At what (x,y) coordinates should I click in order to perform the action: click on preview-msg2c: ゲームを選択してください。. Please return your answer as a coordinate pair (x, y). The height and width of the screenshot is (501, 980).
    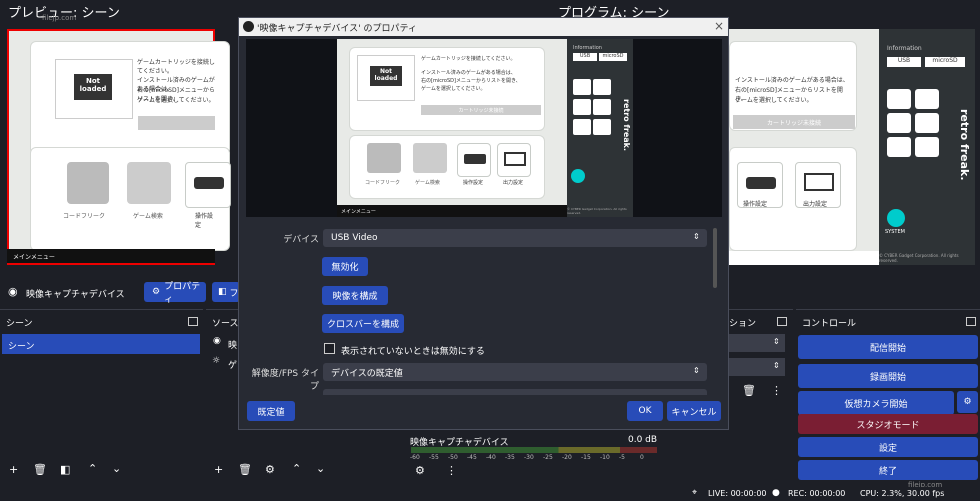
    Looking at the image, I should click on (176, 100).